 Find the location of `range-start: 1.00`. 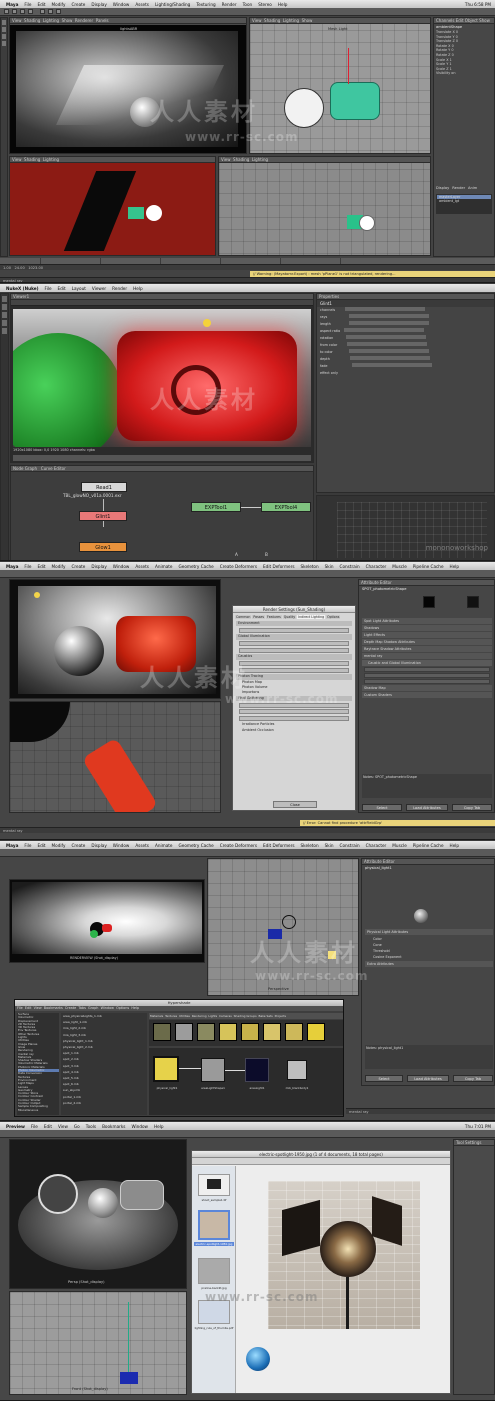

range-start: 1.00 is located at coordinates (7, 268).